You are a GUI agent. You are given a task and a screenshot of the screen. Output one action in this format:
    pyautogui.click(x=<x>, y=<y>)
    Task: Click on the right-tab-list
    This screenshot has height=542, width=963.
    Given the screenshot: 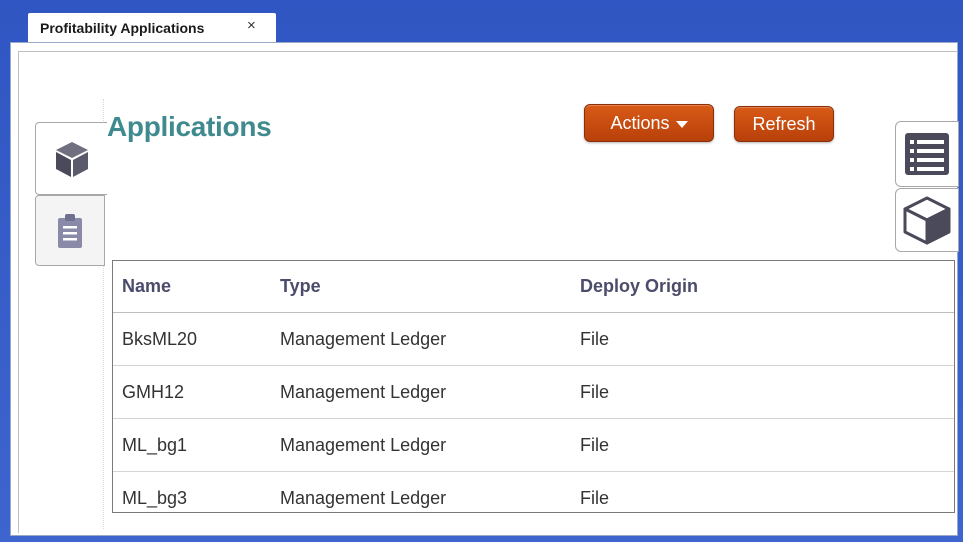 What is the action you would take?
    pyautogui.click(x=927, y=154)
    